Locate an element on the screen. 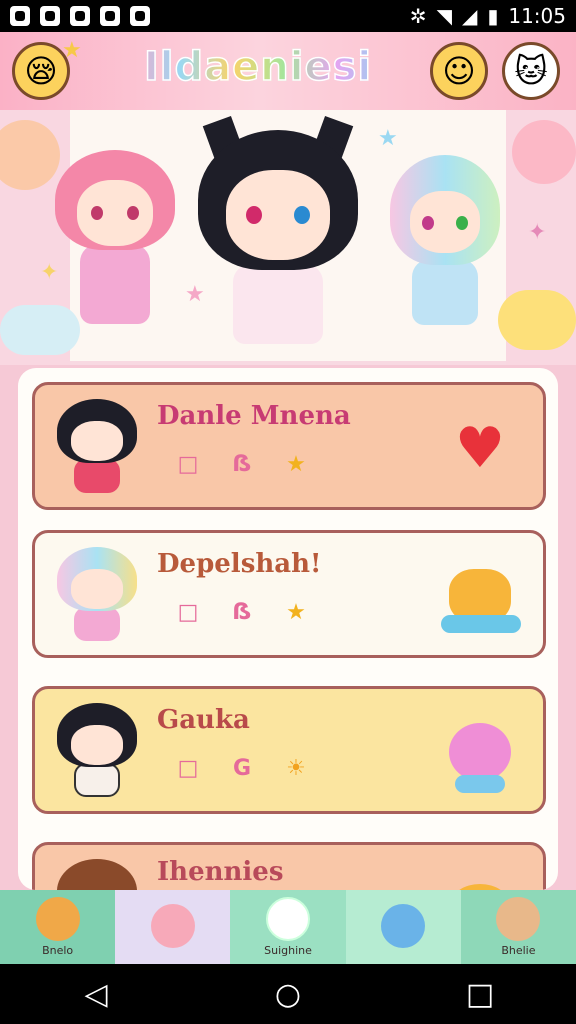  list-item: Ihennies is located at coordinates (289, 866).